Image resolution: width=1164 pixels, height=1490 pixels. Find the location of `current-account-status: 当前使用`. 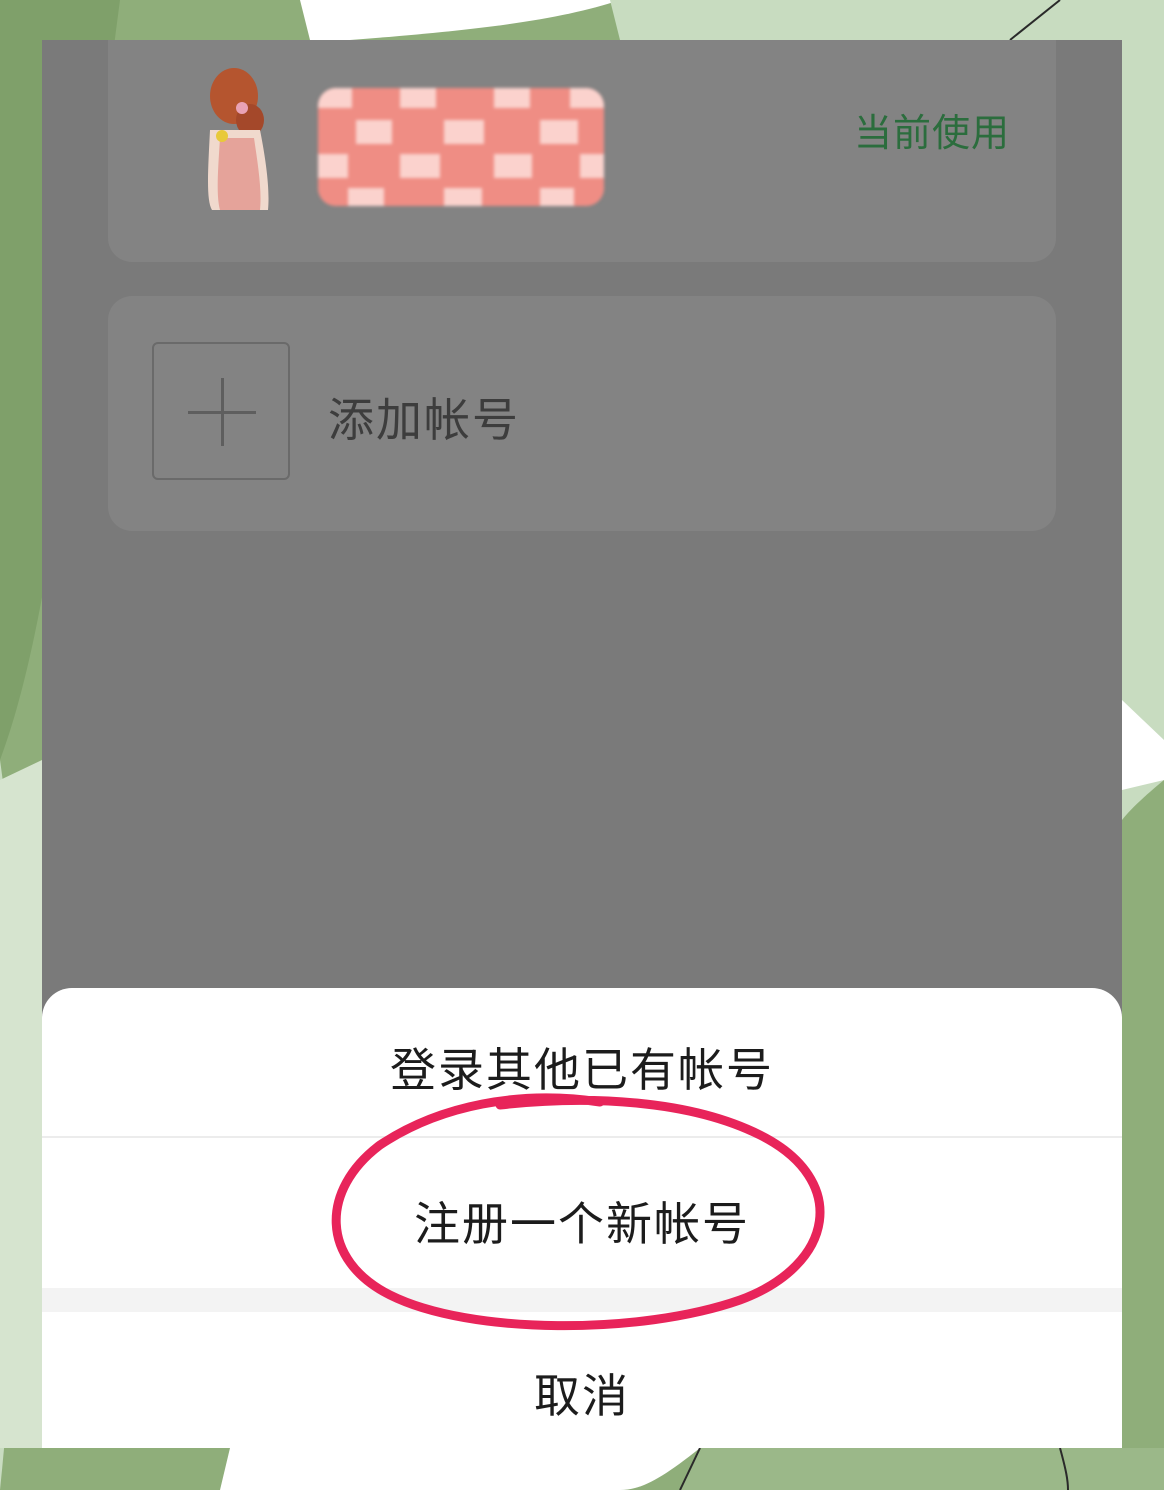

current-account-status: 当前使用 is located at coordinates (931, 133).